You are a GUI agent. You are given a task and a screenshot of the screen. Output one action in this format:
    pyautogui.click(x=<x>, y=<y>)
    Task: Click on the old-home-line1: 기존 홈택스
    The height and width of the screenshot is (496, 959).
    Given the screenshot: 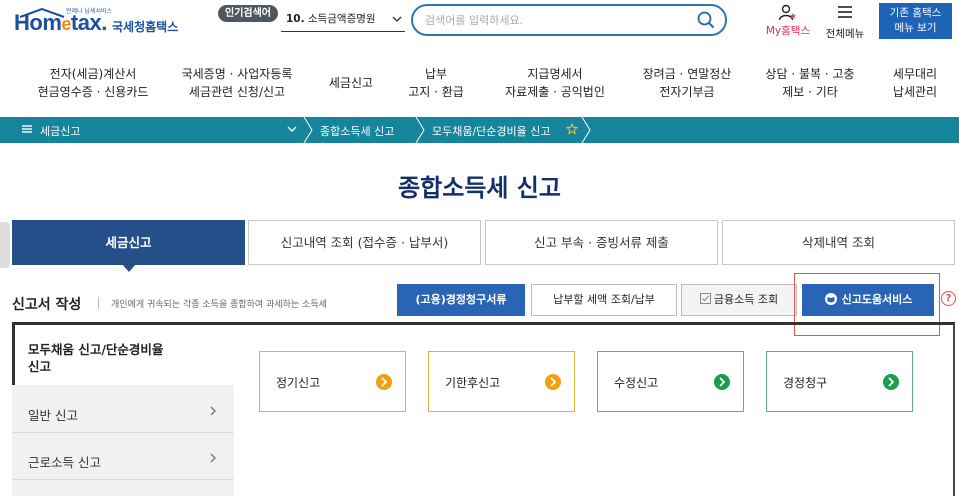 What is the action you would take?
    pyautogui.click(x=915, y=13)
    